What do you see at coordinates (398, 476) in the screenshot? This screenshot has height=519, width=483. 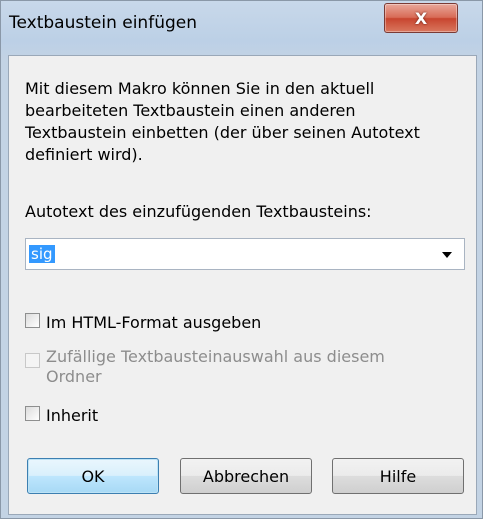 I see `help-button: Hilfe` at bounding box center [398, 476].